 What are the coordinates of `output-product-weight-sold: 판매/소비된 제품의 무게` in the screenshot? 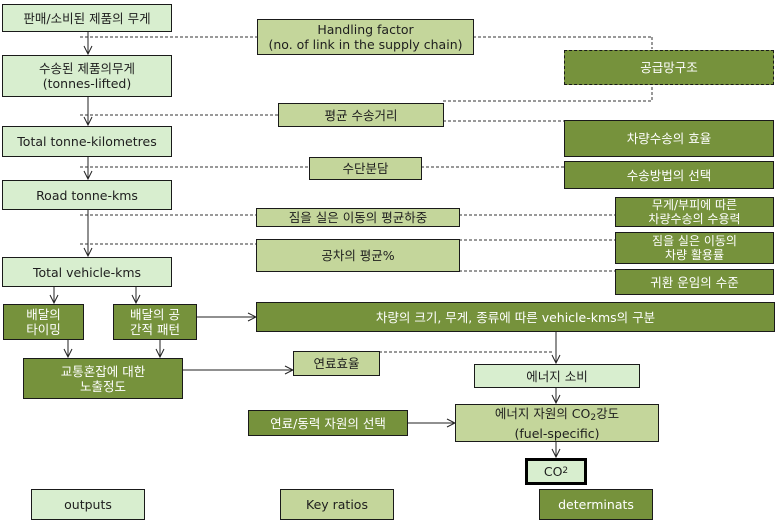 It's located at (87, 18).